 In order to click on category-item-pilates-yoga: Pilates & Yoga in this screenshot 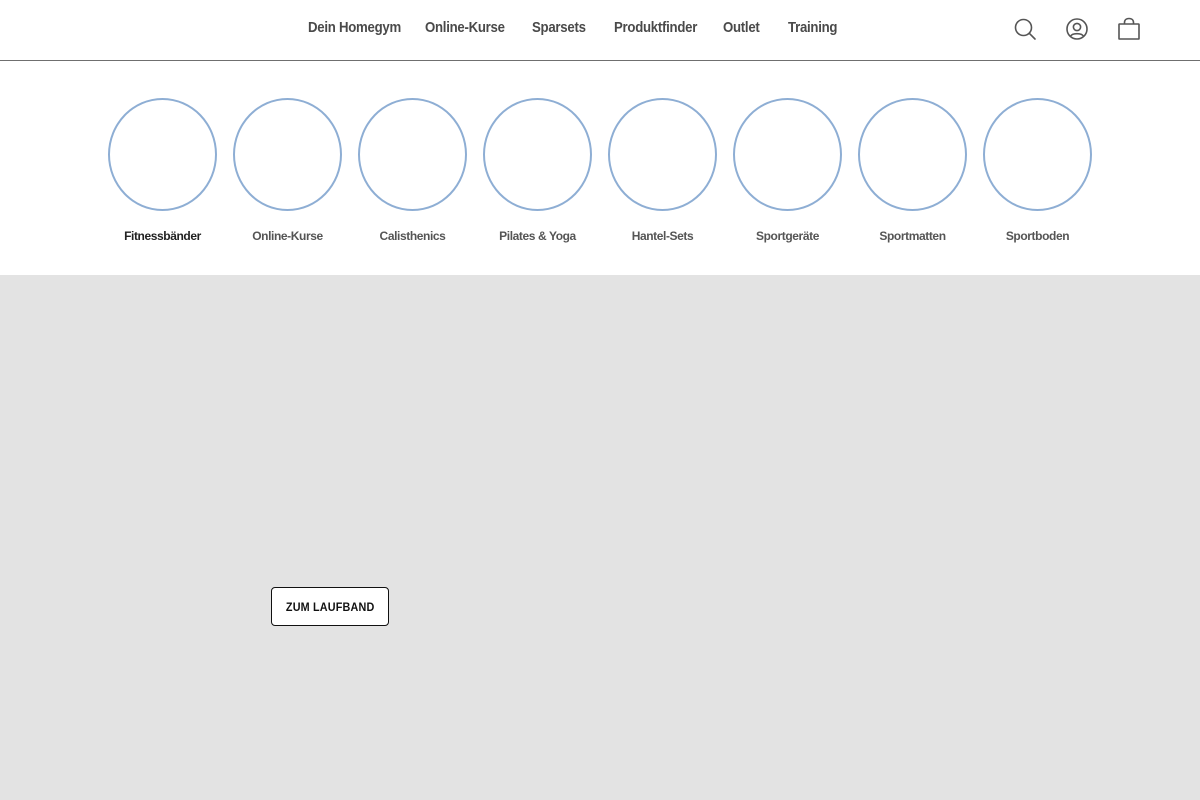, I will do `click(537, 173)`.